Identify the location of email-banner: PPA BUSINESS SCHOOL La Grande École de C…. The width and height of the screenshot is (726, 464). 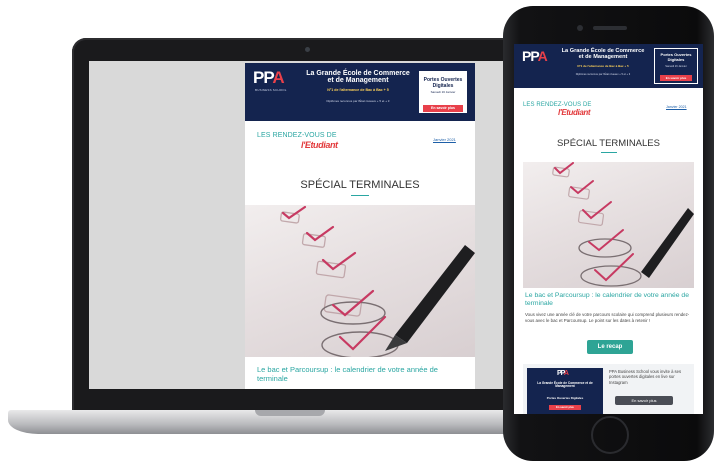
(360, 92).